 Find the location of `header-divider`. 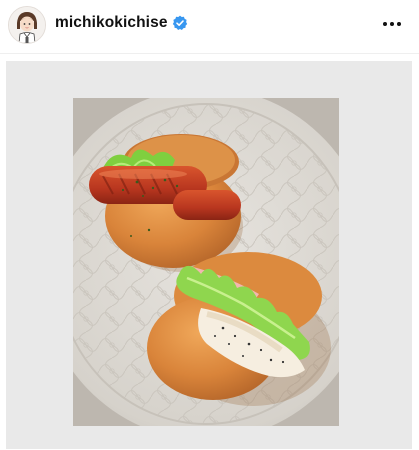

header-divider is located at coordinates (209, 53).